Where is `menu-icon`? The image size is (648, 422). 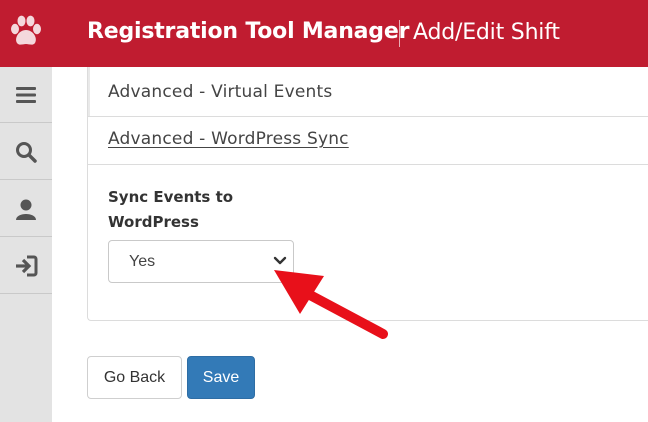
menu-icon is located at coordinates (26, 94).